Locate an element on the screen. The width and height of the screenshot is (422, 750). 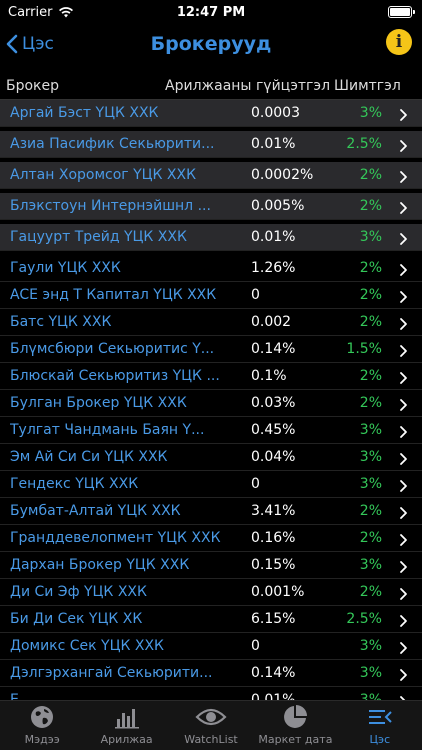
column-header-volume: Арилжааны гүйцэтгэл is located at coordinates (248, 85).